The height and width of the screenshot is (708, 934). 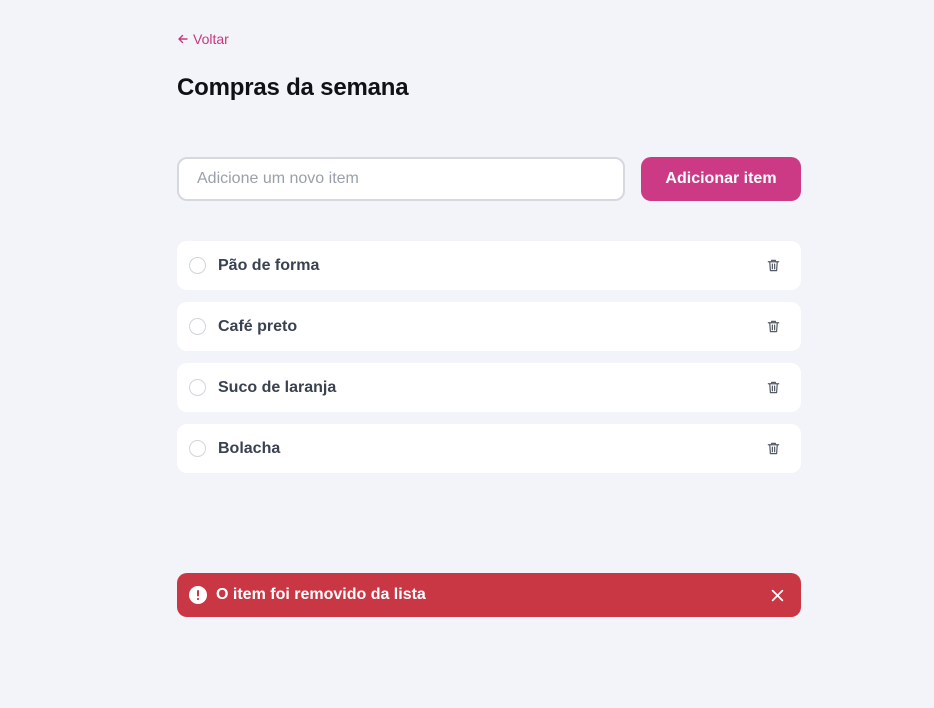 I want to click on add-item-button: Adicionar item, so click(x=721, y=179).